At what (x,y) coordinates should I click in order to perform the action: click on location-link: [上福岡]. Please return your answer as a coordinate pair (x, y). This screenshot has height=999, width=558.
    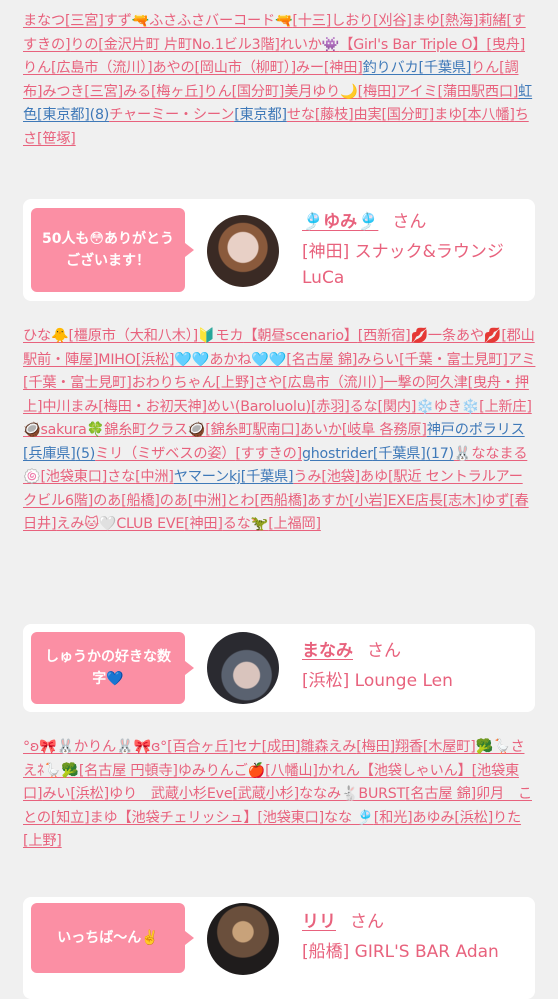
    Looking at the image, I should click on (294, 524).